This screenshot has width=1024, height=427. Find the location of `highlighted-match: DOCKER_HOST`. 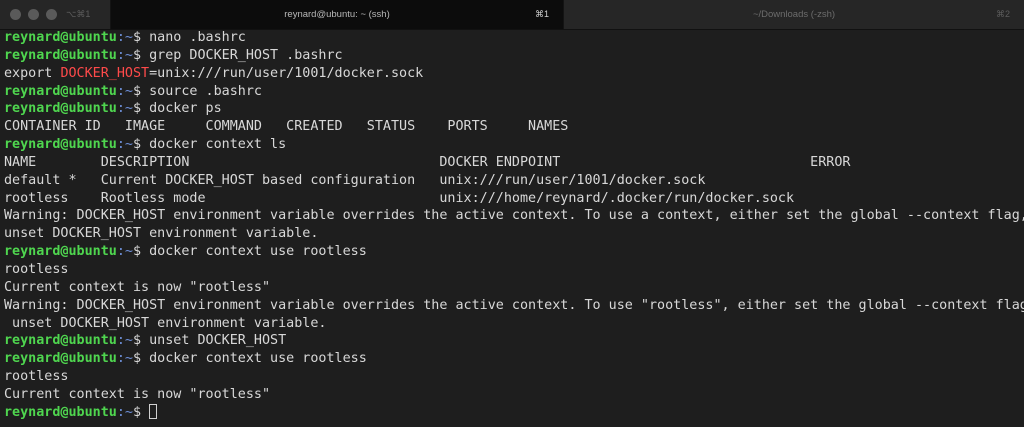

highlighted-match: DOCKER_HOST is located at coordinates (105, 73).